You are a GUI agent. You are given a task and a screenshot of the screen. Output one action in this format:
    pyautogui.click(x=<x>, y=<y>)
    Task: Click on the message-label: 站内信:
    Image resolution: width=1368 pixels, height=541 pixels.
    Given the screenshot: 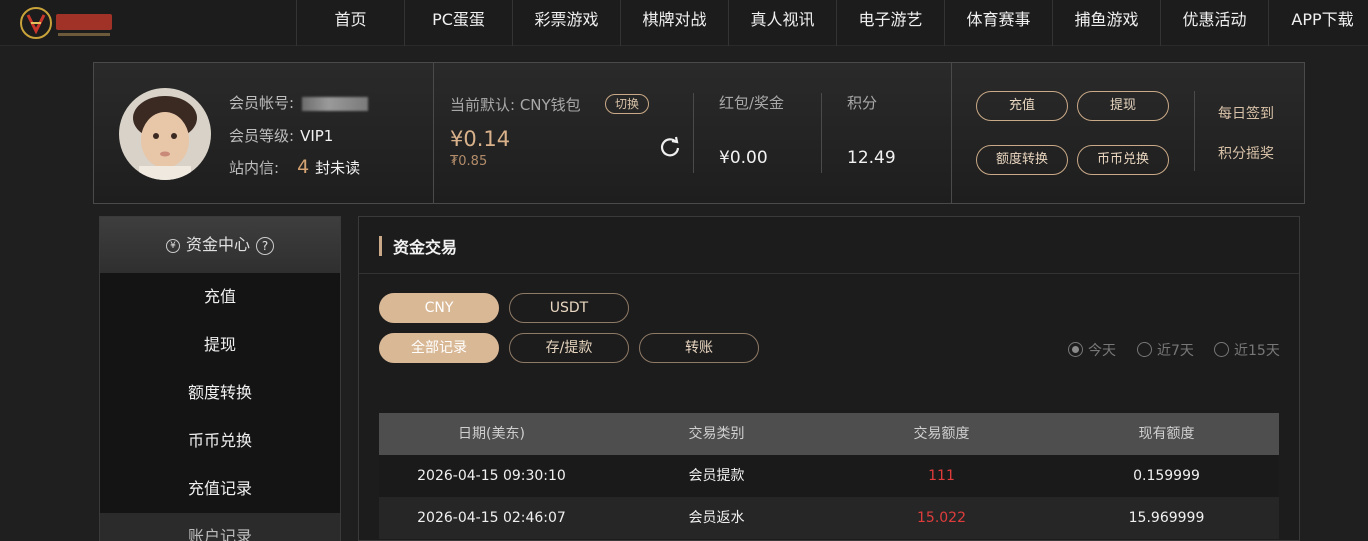 What is the action you would take?
    pyautogui.click(x=254, y=168)
    